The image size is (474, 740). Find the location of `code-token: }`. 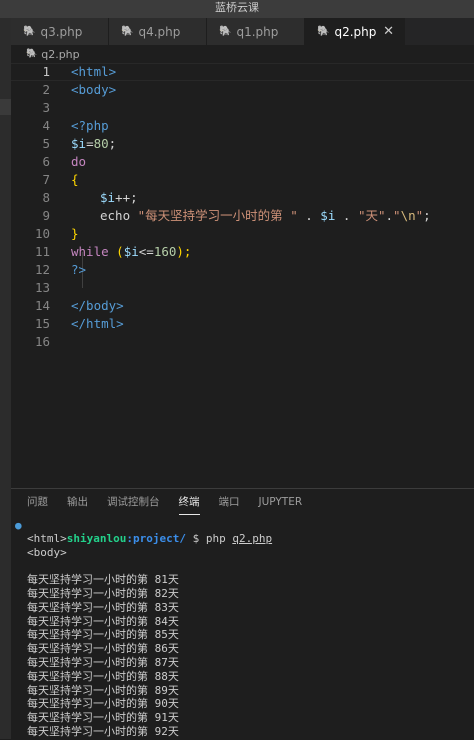

code-token: } is located at coordinates (75, 233).